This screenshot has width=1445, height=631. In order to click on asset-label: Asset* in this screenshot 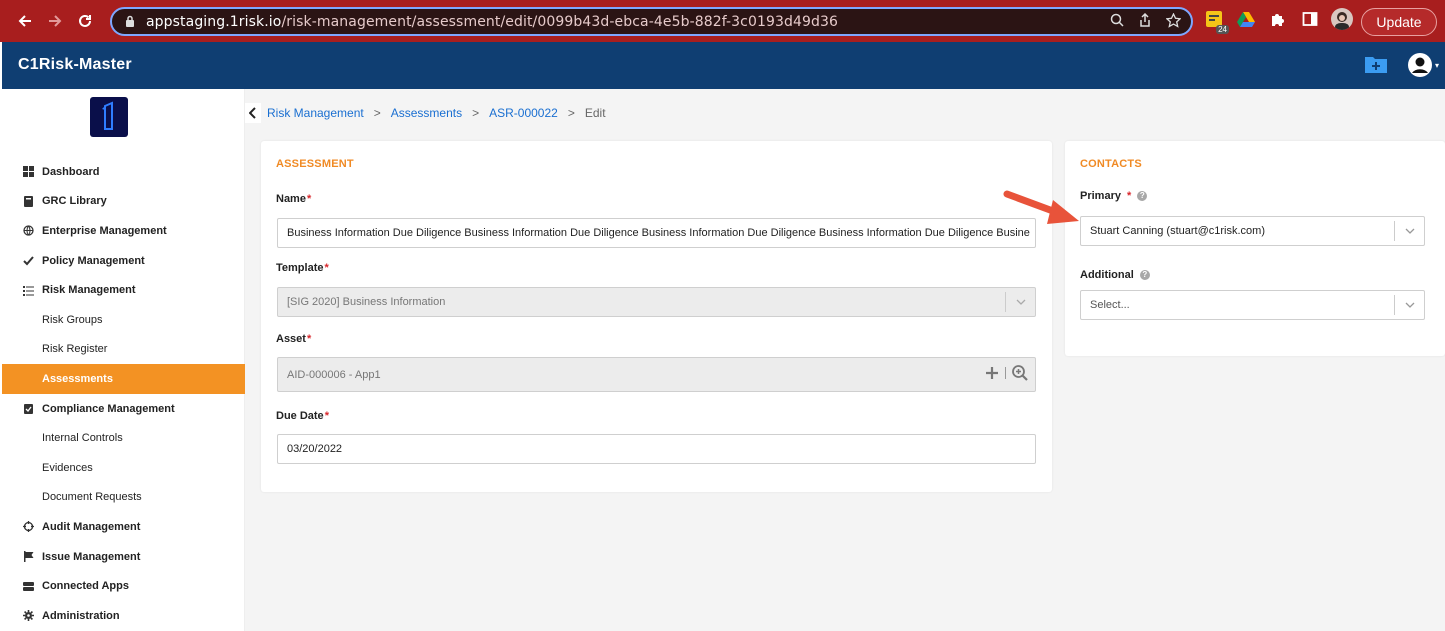, I will do `click(293, 339)`.